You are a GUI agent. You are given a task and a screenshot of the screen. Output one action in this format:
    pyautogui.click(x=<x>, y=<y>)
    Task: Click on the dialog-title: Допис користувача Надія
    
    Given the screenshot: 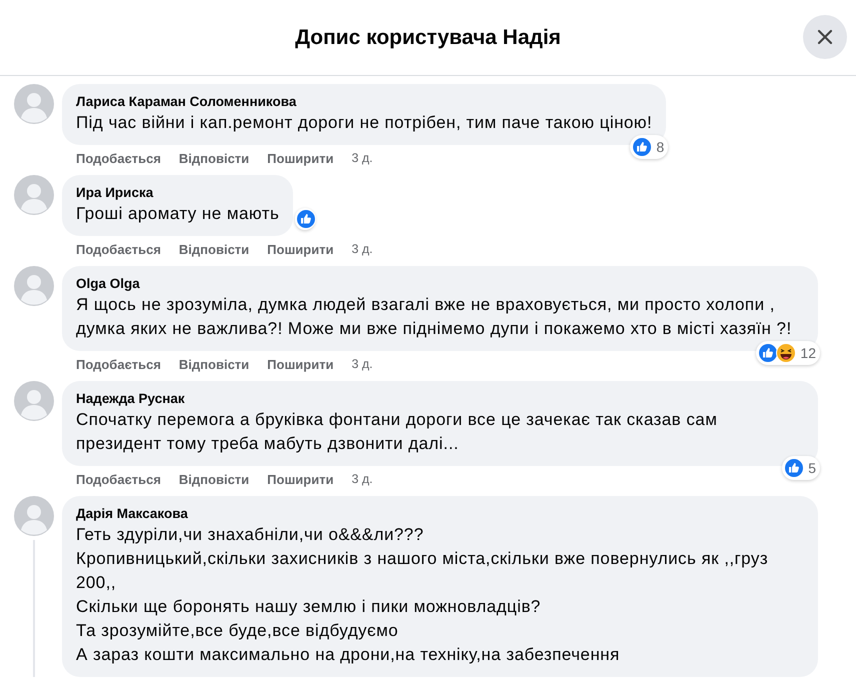 What is the action you would take?
    pyautogui.click(x=428, y=38)
    